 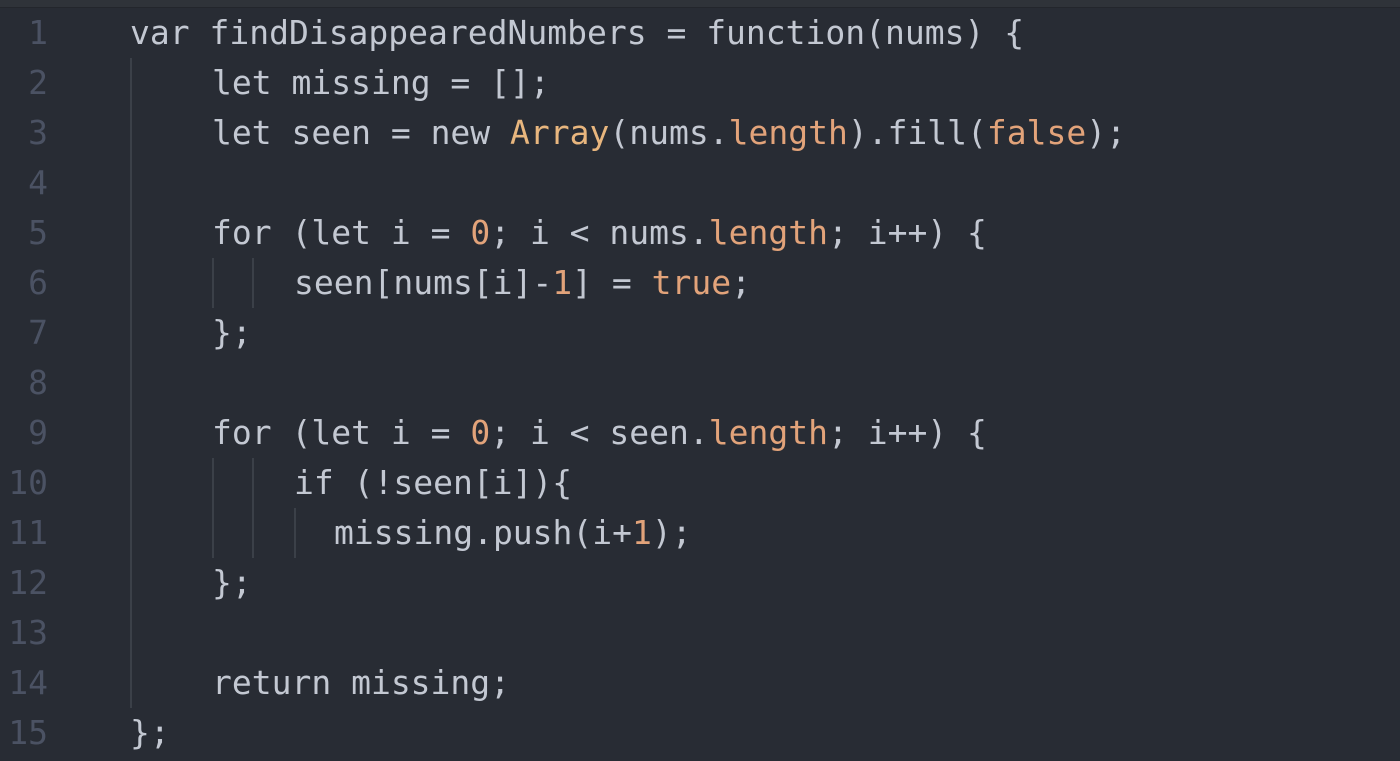 What do you see at coordinates (38, 432) in the screenshot?
I see `line-number: 9` at bounding box center [38, 432].